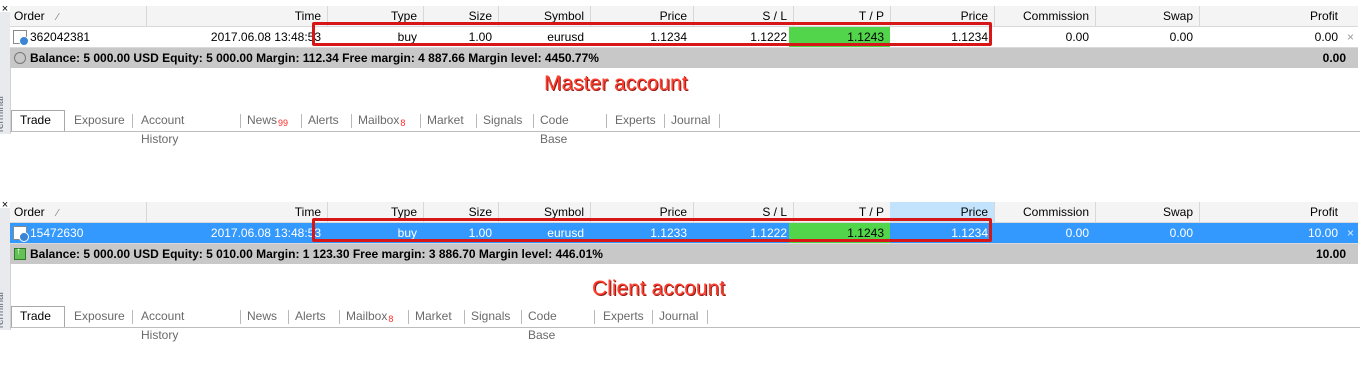 The width and height of the screenshot is (1360, 383). Describe the element at coordinates (267, 120) in the screenshot. I see `tab-news: News99` at that location.